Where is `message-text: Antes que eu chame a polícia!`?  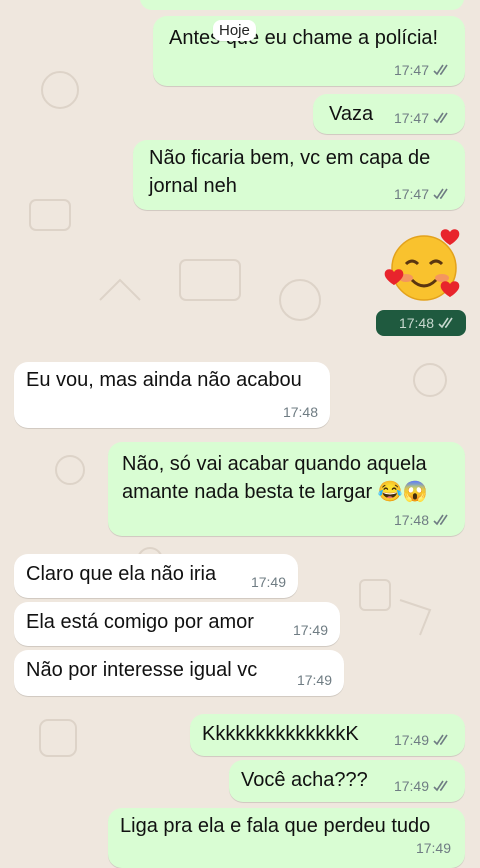 message-text: Antes que eu chame a polícia! is located at coordinates (304, 38).